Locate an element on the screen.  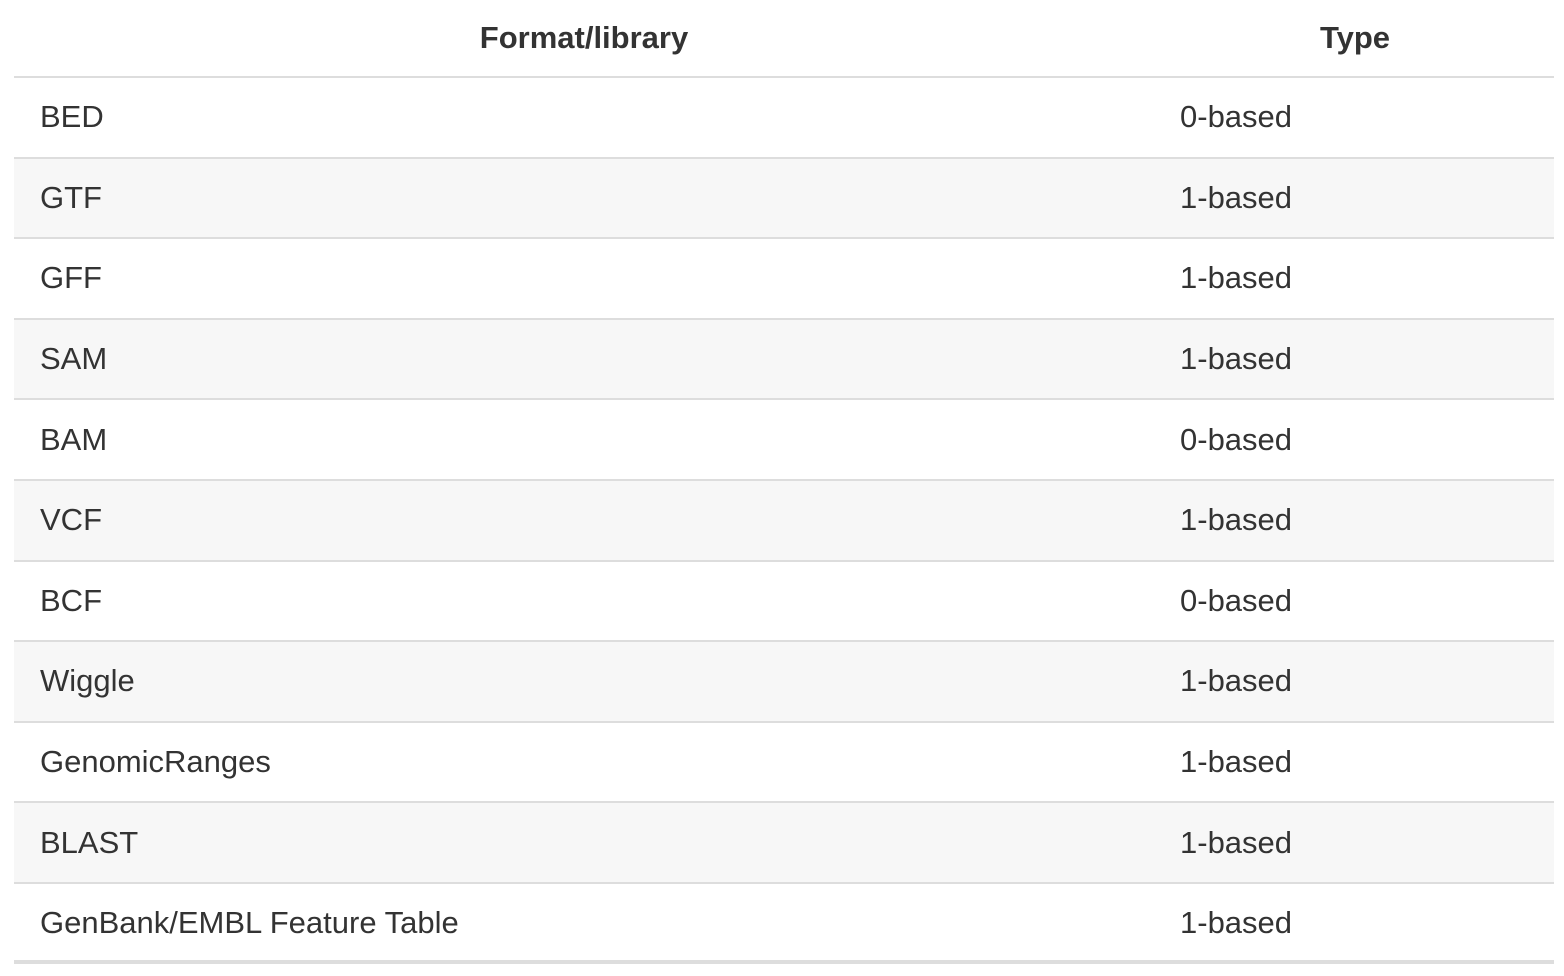
table-row: GTF 1-based is located at coordinates (784, 197).